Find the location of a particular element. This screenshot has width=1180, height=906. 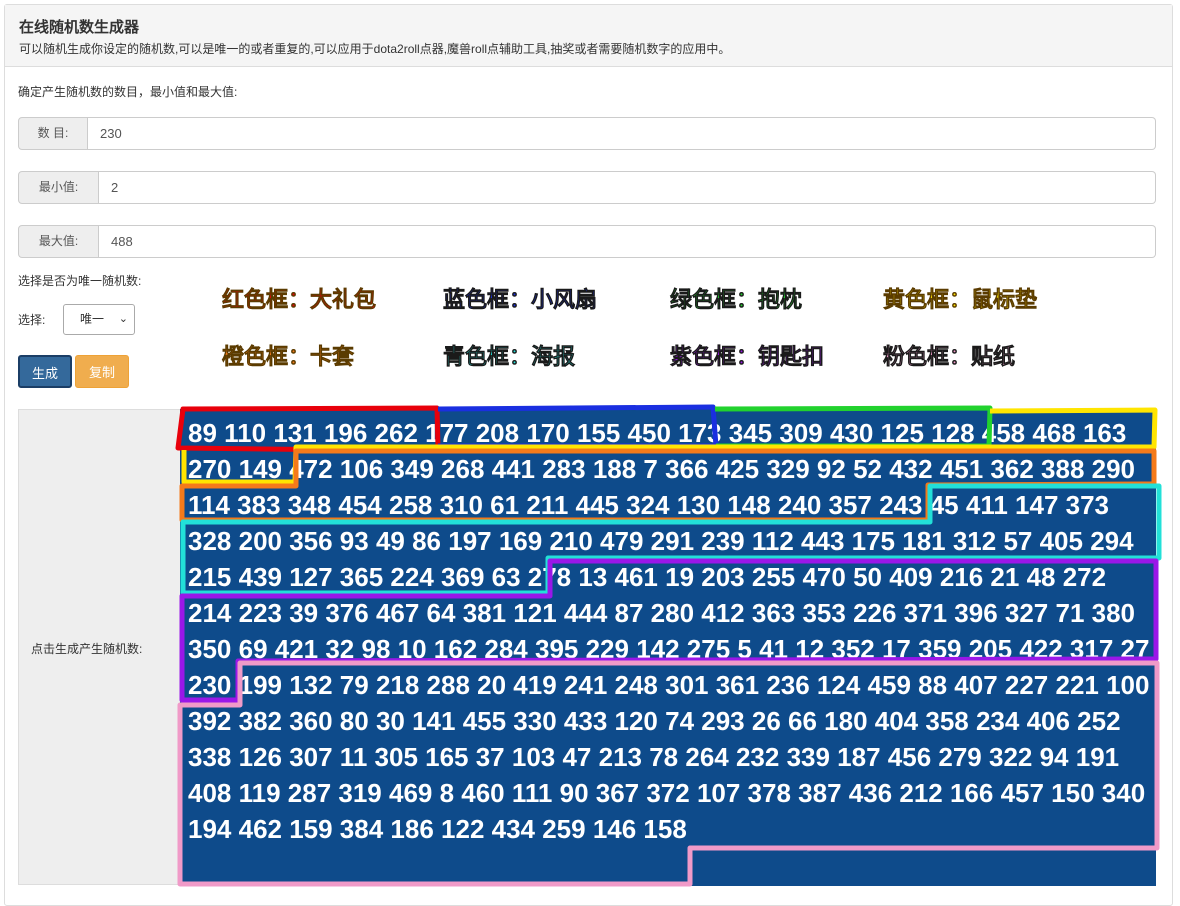

legend-purple: 紫色框：钥匙扣 is located at coordinates (747, 357).